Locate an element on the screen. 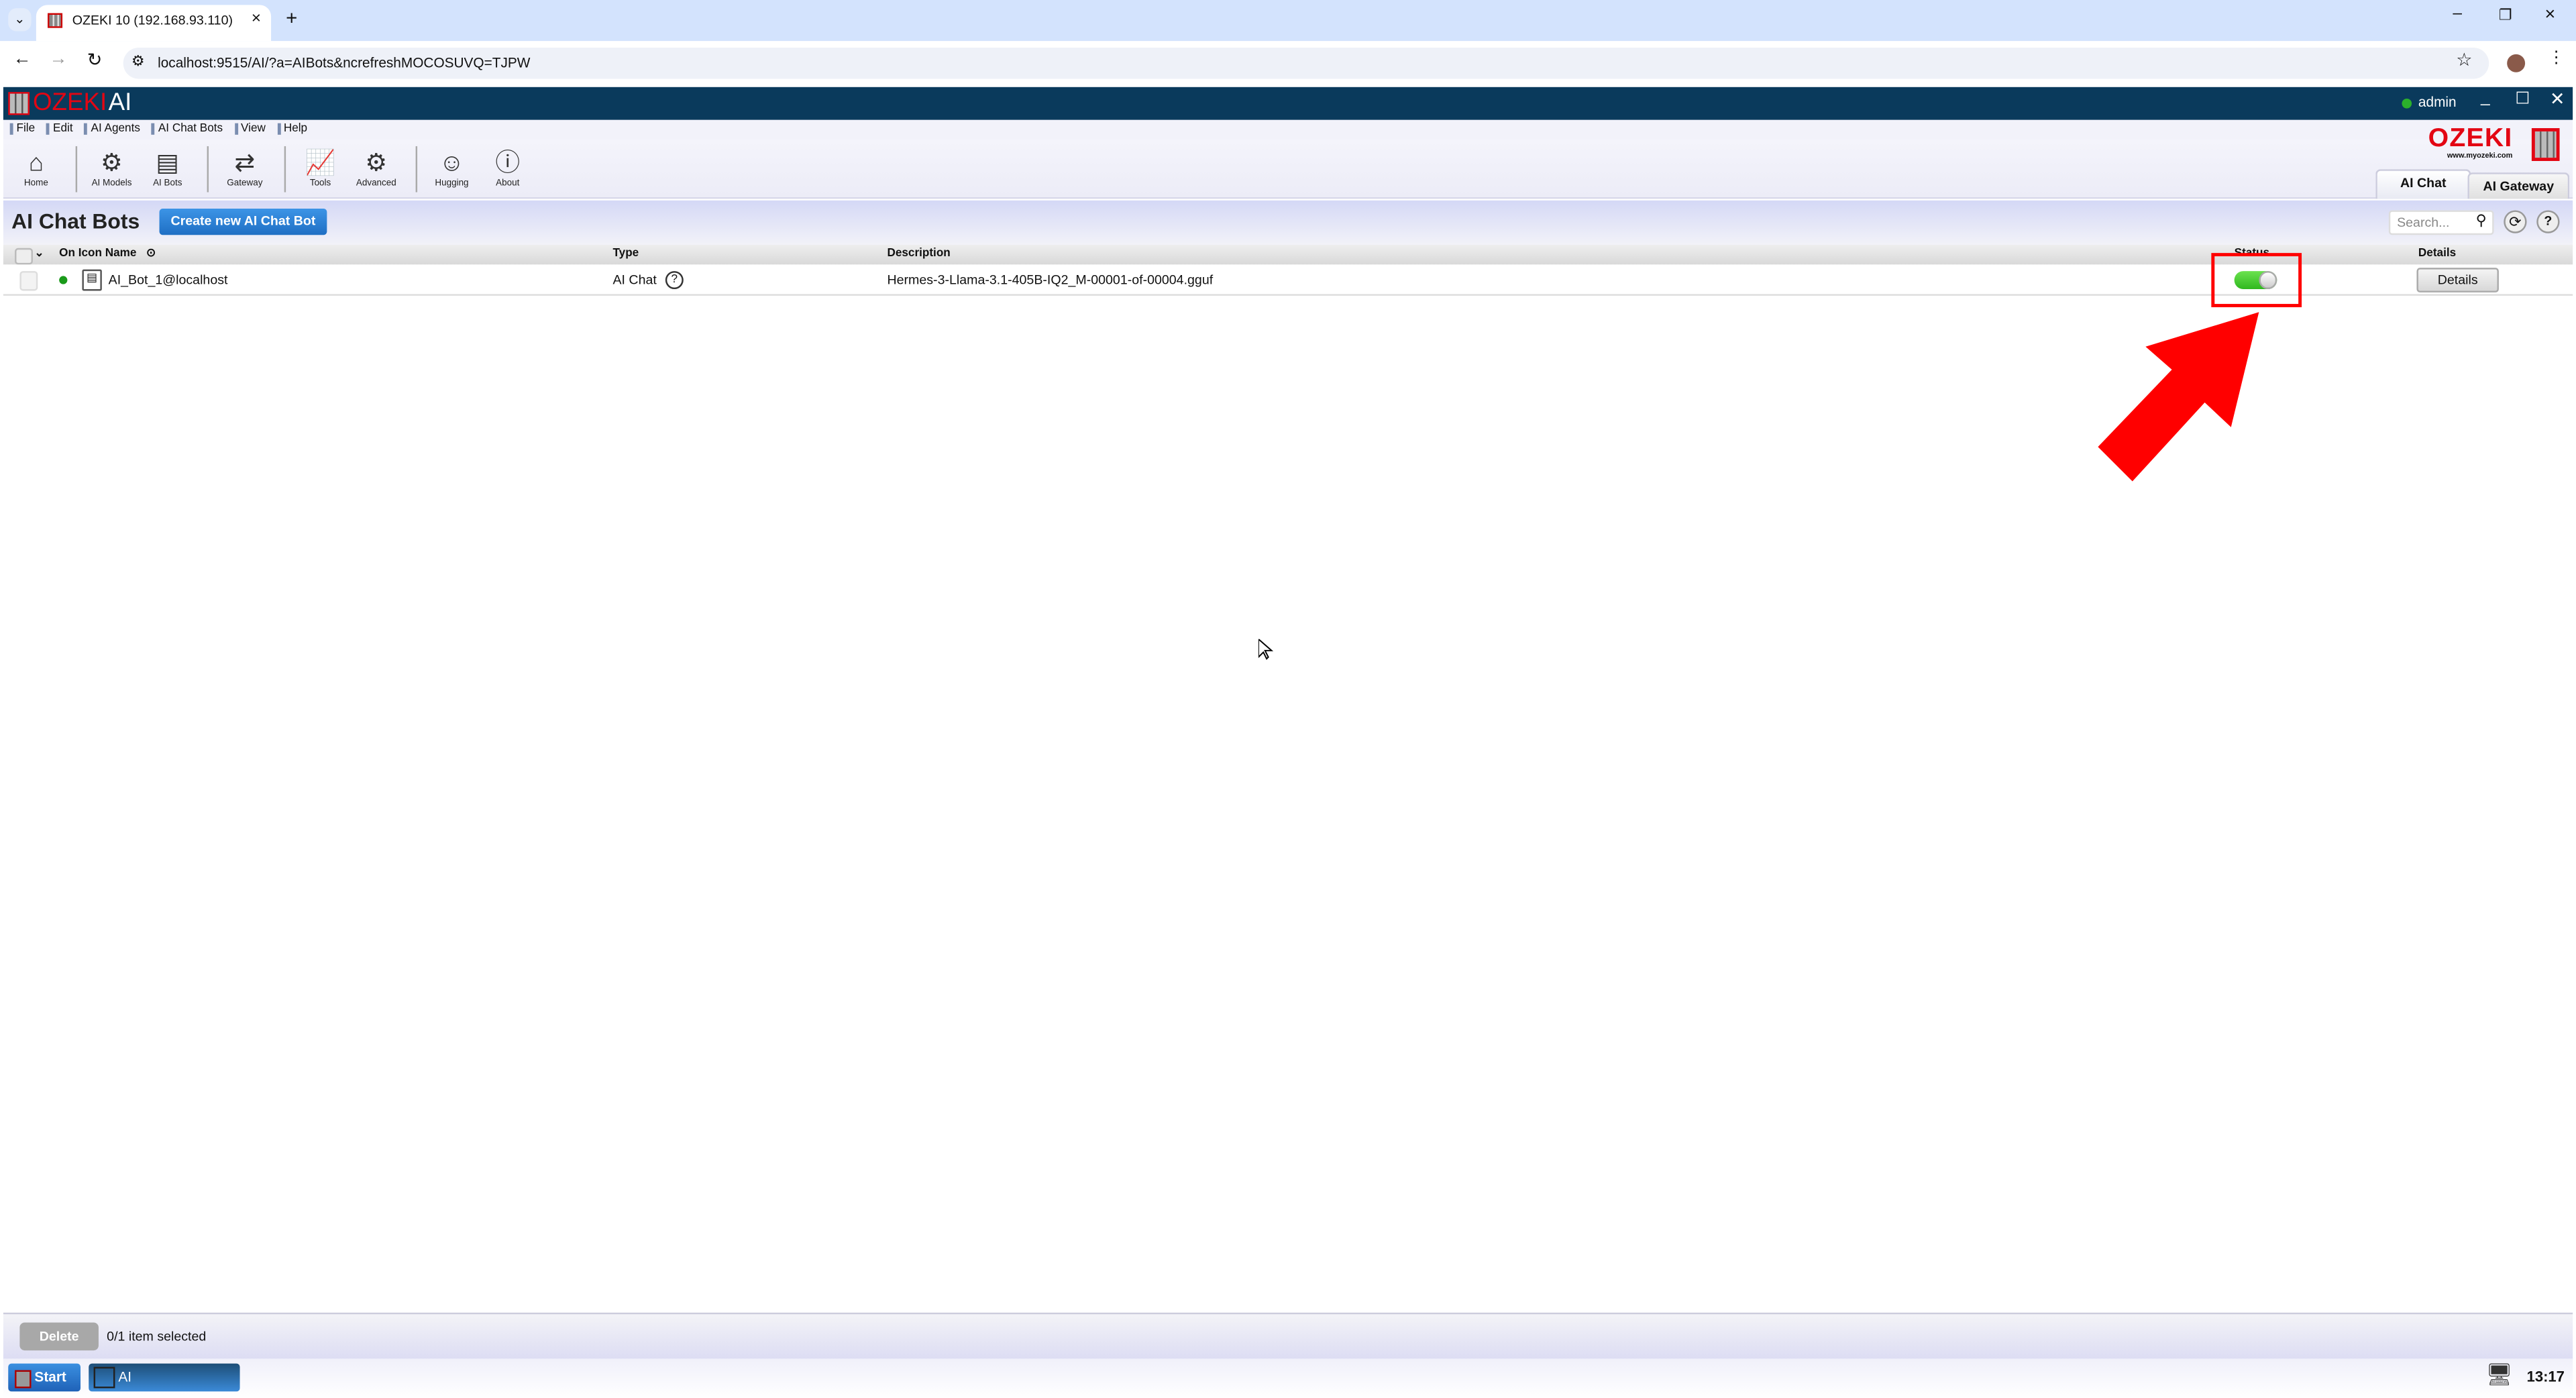  column-description: Description is located at coordinates (919, 254).